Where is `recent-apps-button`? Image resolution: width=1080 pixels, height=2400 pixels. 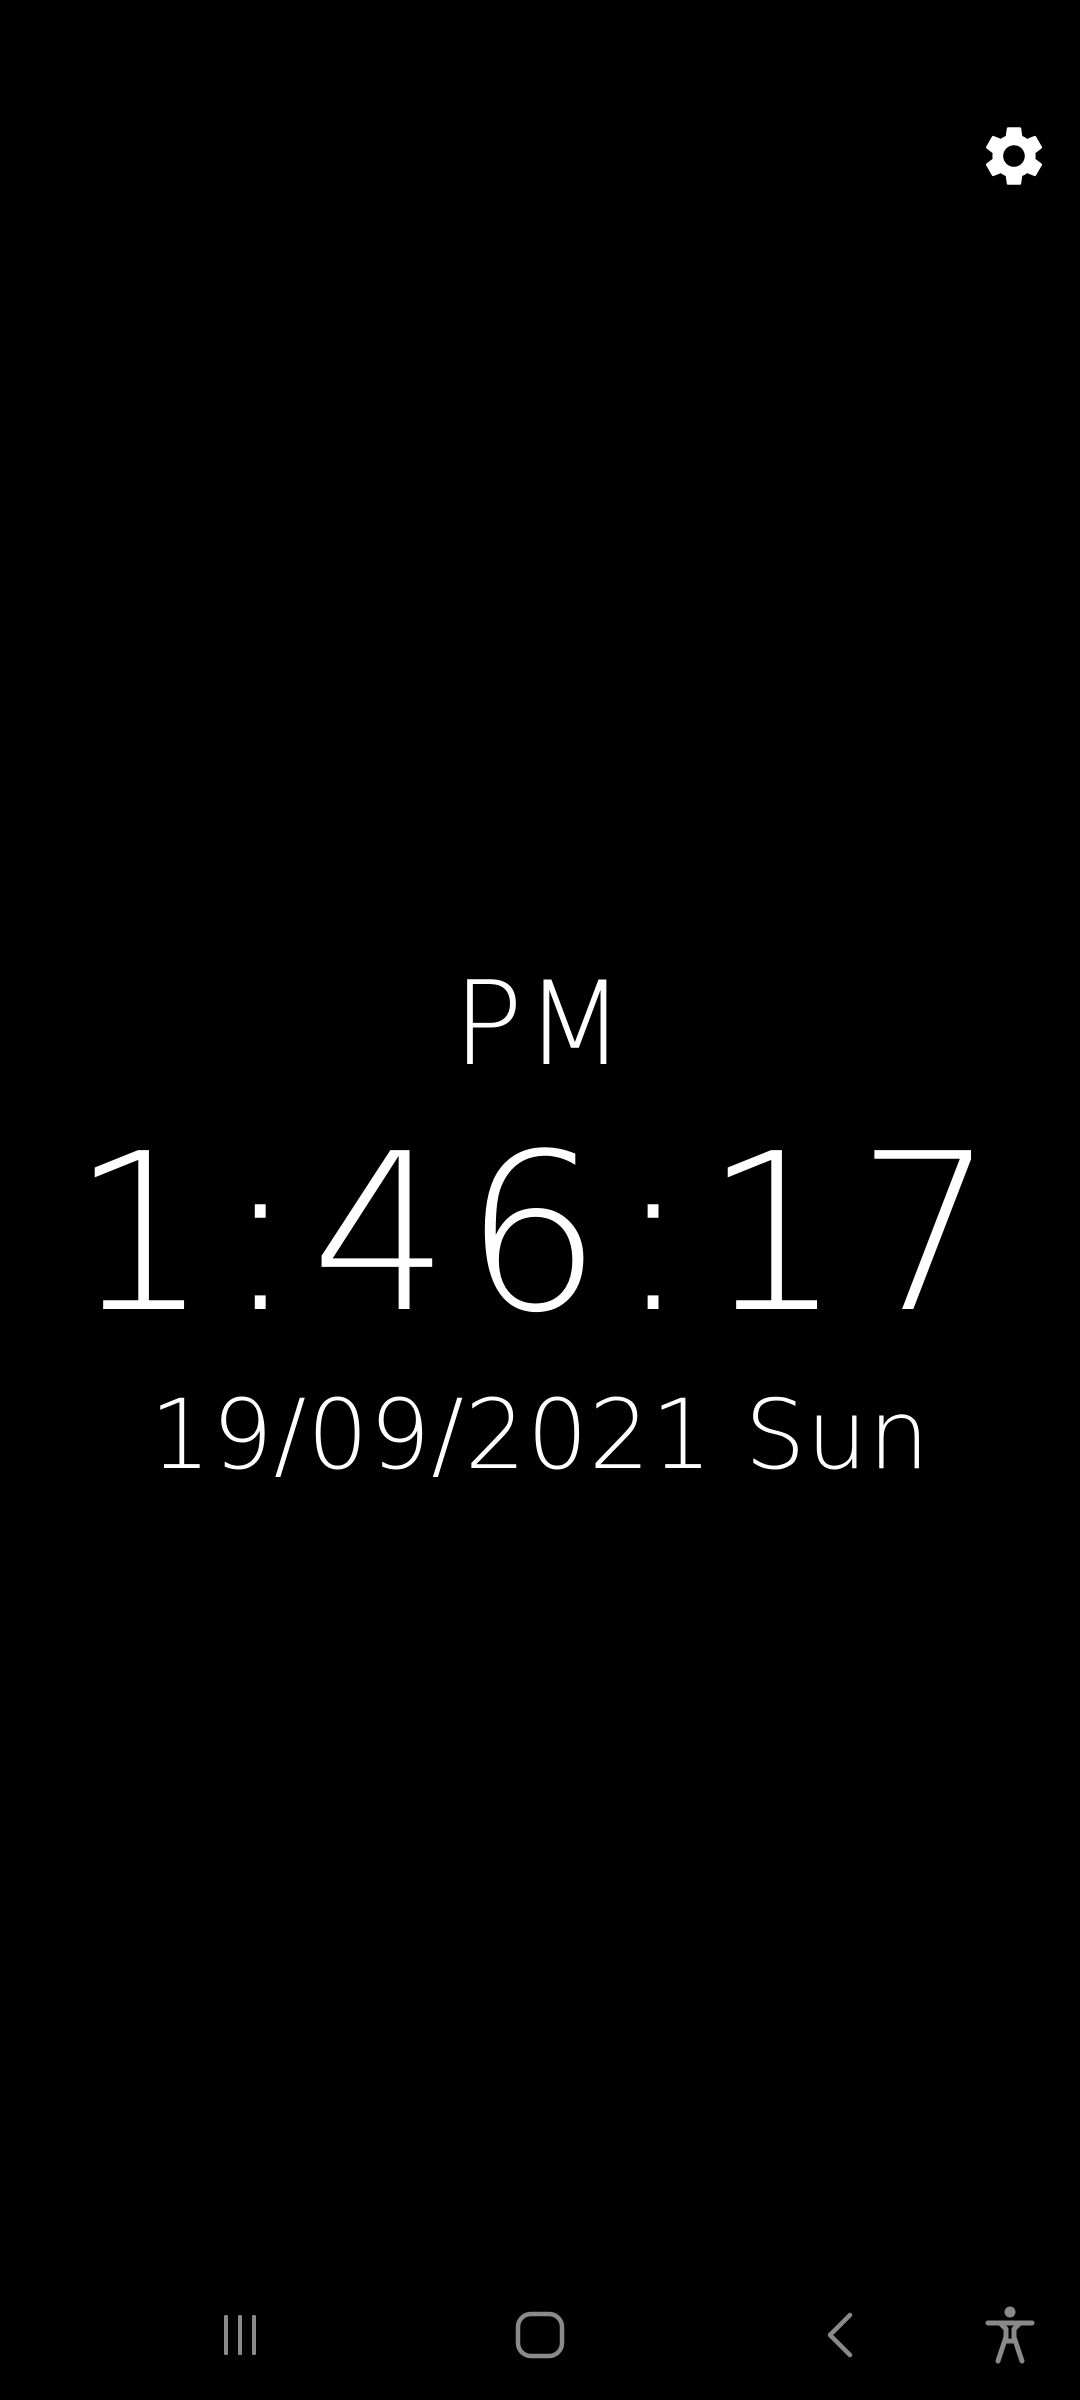
recent-apps-button is located at coordinates (240, 2335).